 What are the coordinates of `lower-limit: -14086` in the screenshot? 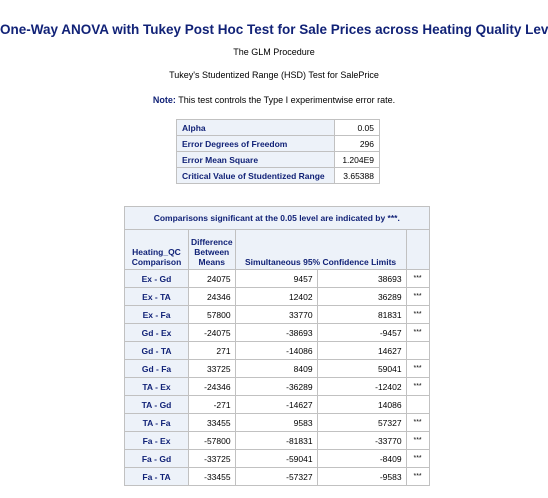 It's located at (276, 350).